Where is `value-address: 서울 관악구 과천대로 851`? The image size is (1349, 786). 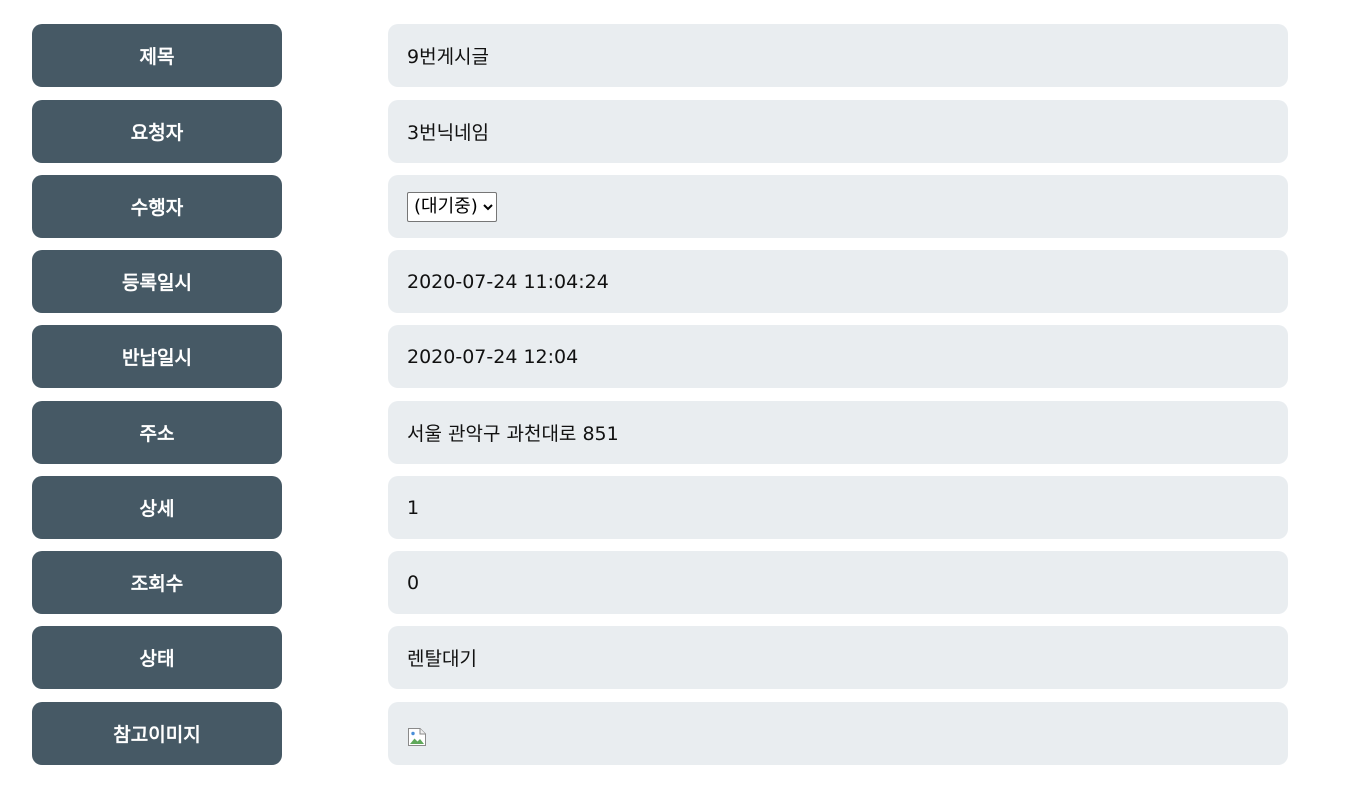
value-address: 서울 관악구 과천대로 851 is located at coordinates (838, 432).